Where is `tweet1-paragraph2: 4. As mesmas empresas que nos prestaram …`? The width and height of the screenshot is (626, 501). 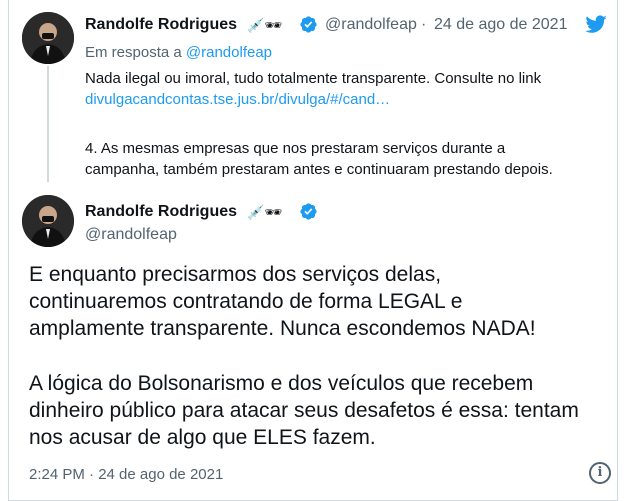 tweet1-paragraph2: 4. As mesmas empresas que nos prestaram … is located at coordinates (350, 159).